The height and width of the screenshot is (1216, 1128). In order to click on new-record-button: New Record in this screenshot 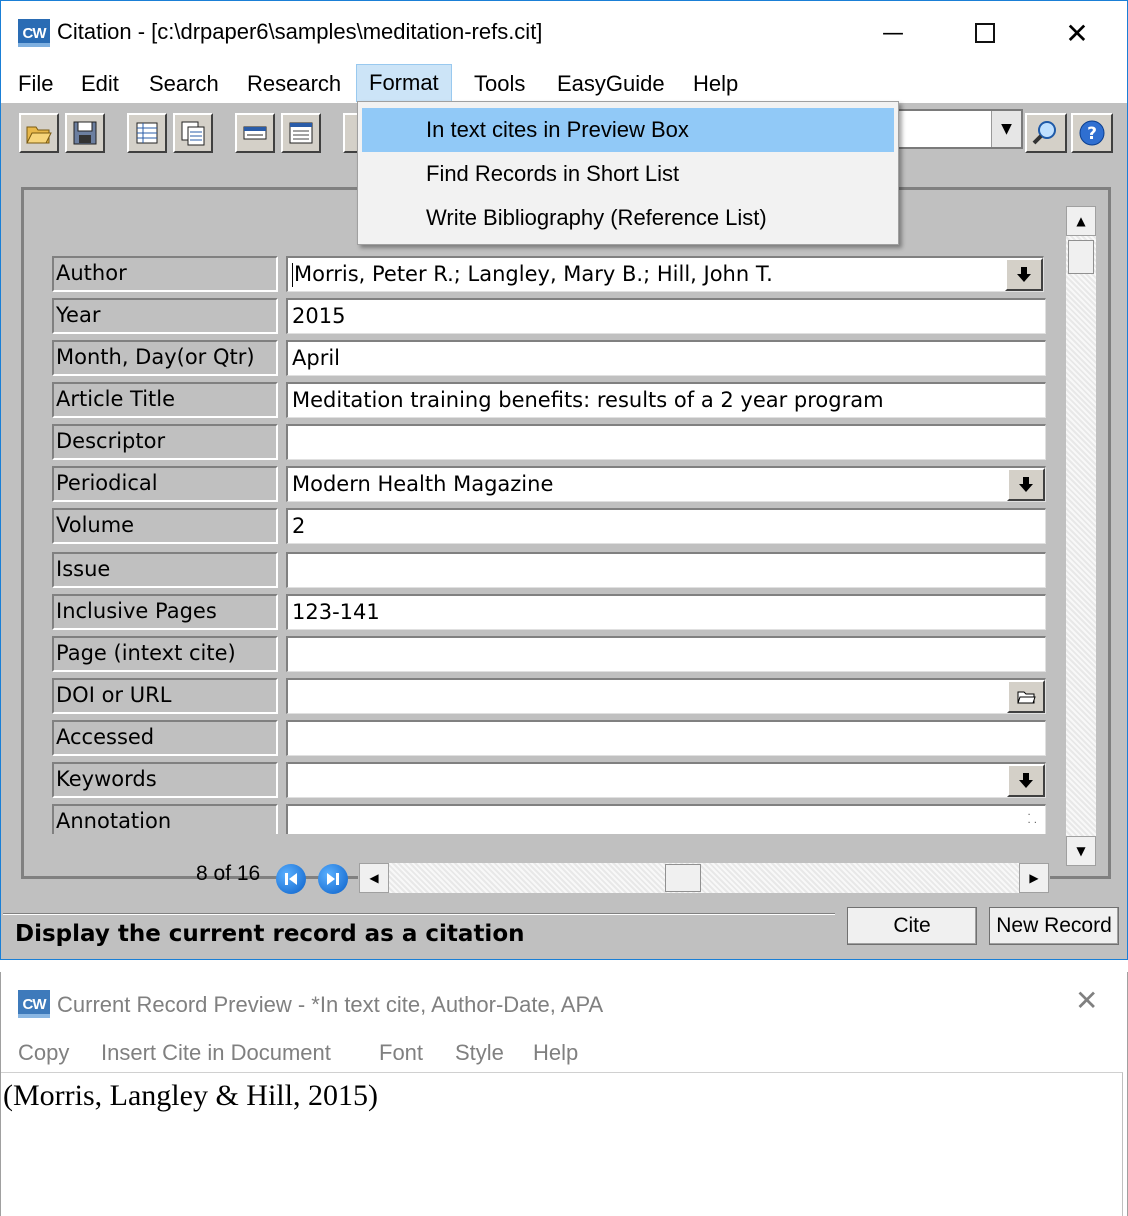, I will do `click(1054, 926)`.